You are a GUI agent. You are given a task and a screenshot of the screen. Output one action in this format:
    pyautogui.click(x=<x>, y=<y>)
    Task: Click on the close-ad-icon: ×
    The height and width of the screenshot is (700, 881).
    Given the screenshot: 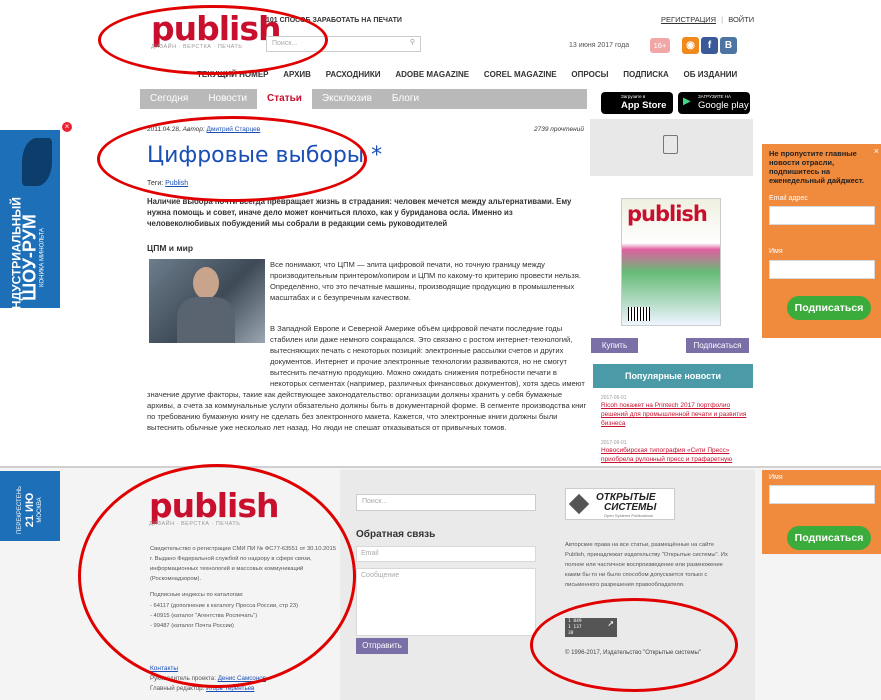 What is the action you would take?
    pyautogui.click(x=67, y=127)
    